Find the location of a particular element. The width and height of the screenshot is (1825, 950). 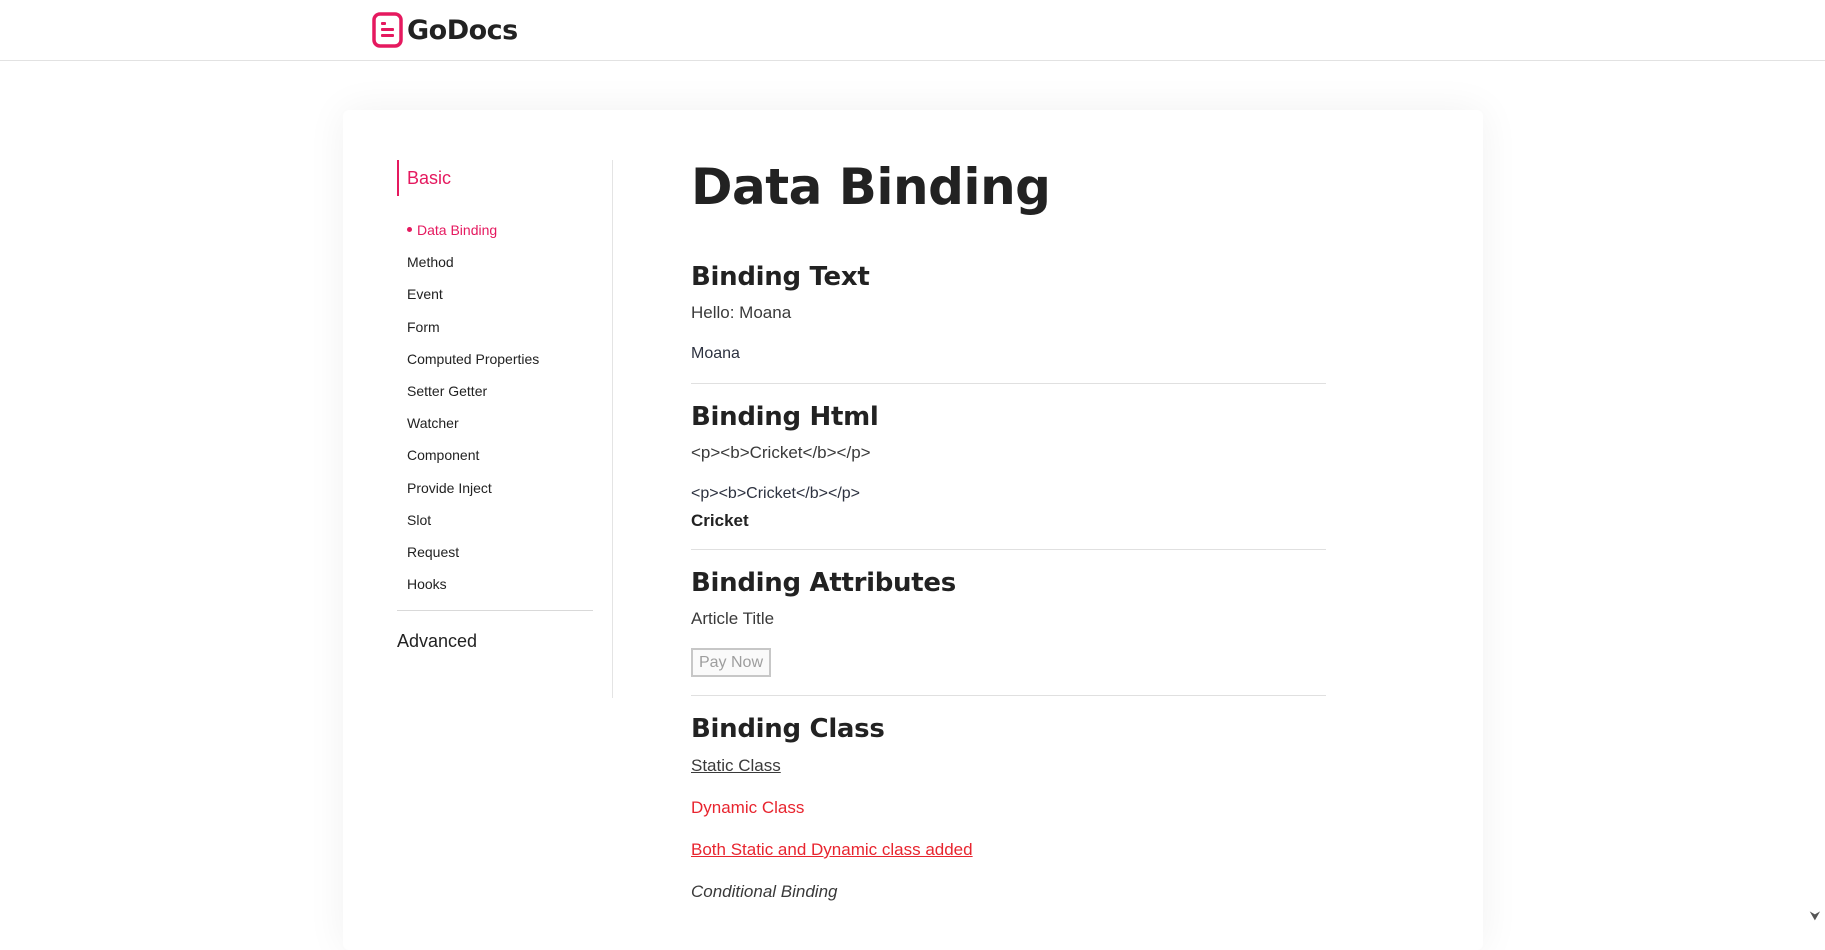

section-title: Binding Attributes is located at coordinates (823, 583).